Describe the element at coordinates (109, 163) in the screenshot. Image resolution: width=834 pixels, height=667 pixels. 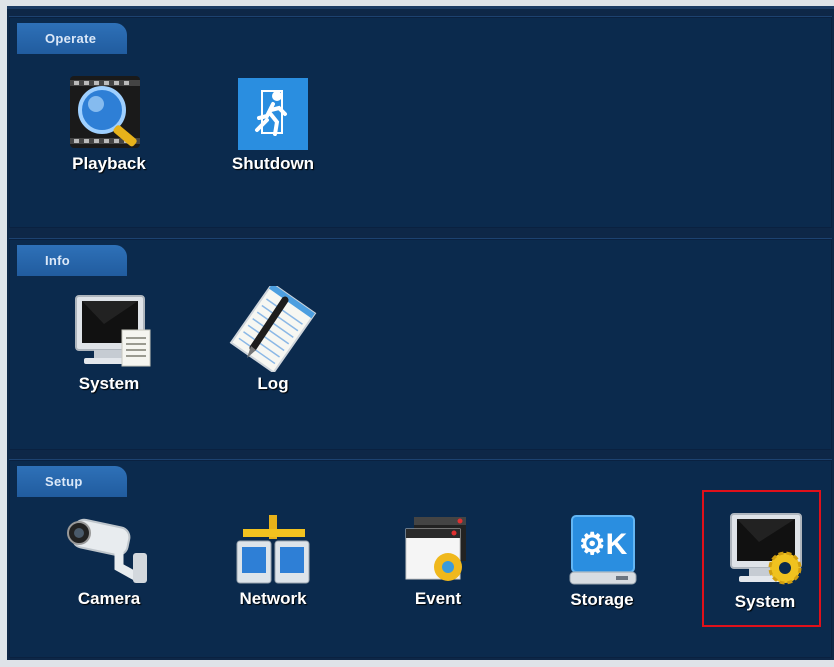
I see `playback-label: Playback` at that location.